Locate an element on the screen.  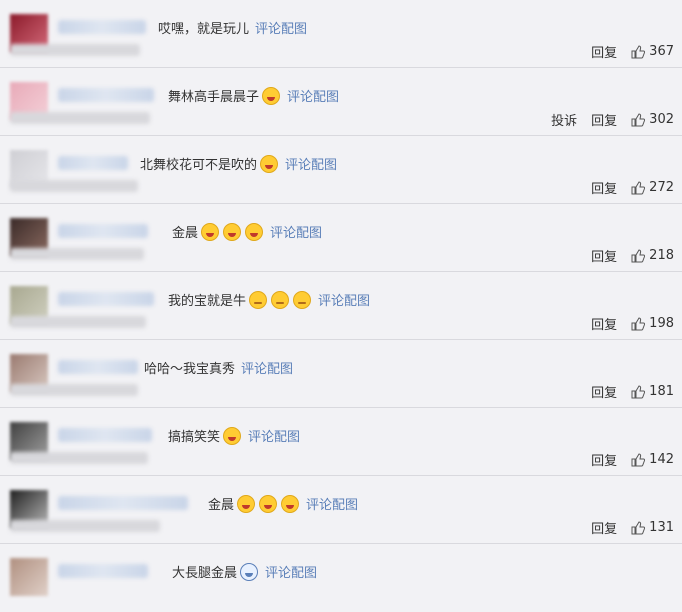
comment-actions: 回复 218 is located at coordinates (632, 255).